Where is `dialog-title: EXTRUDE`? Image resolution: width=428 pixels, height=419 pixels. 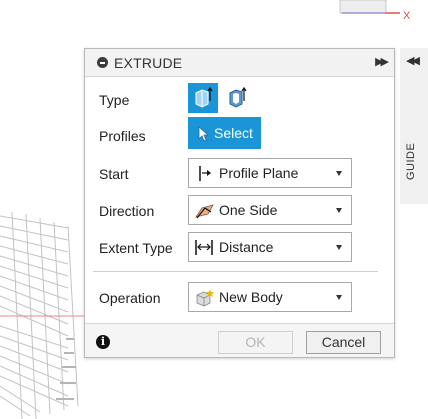
dialog-title: EXTRUDE is located at coordinates (148, 63).